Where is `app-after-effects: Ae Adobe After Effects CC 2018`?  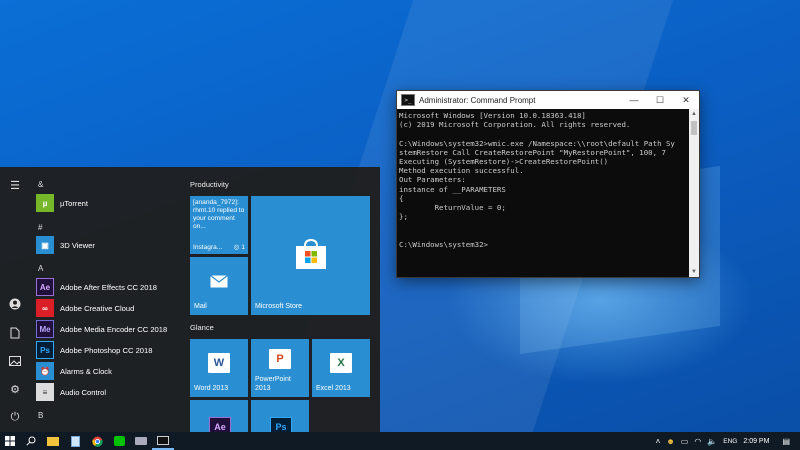
app-after-effects: Ae Adobe After Effects CC 2018 is located at coordinates (96, 287).